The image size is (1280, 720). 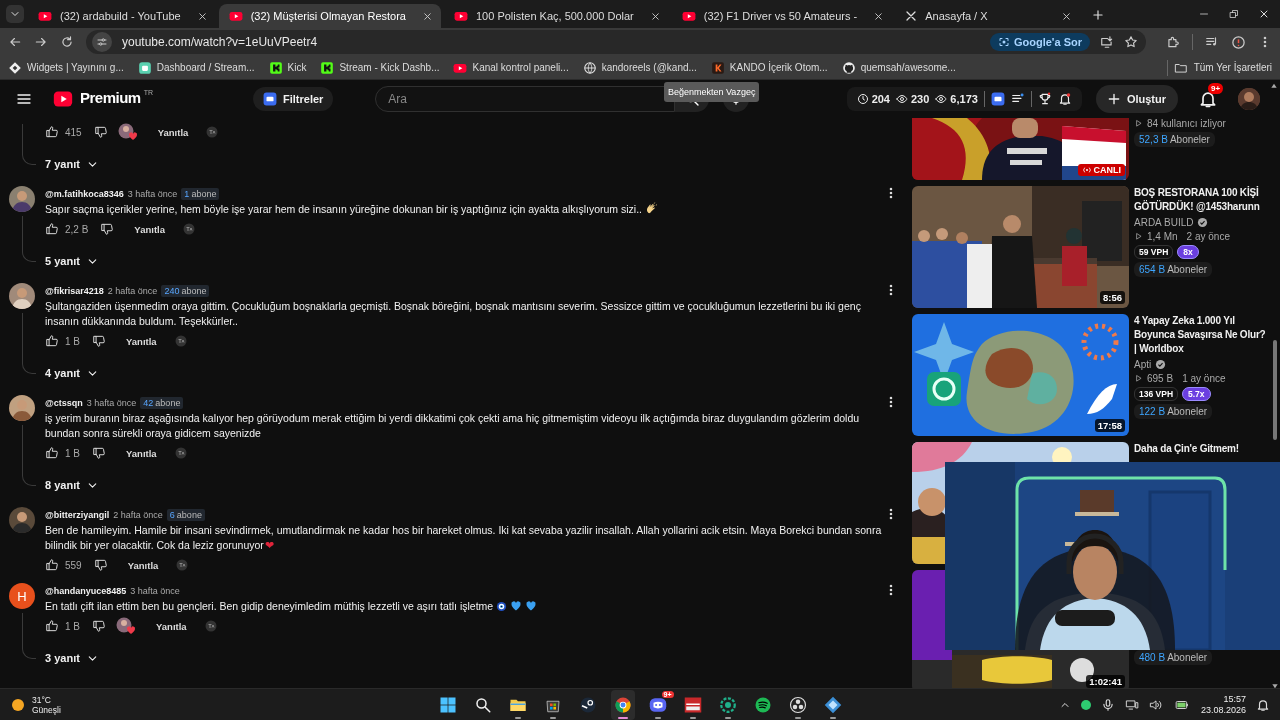 I want to click on duration-badge: 8:56, so click(x=1112, y=297).